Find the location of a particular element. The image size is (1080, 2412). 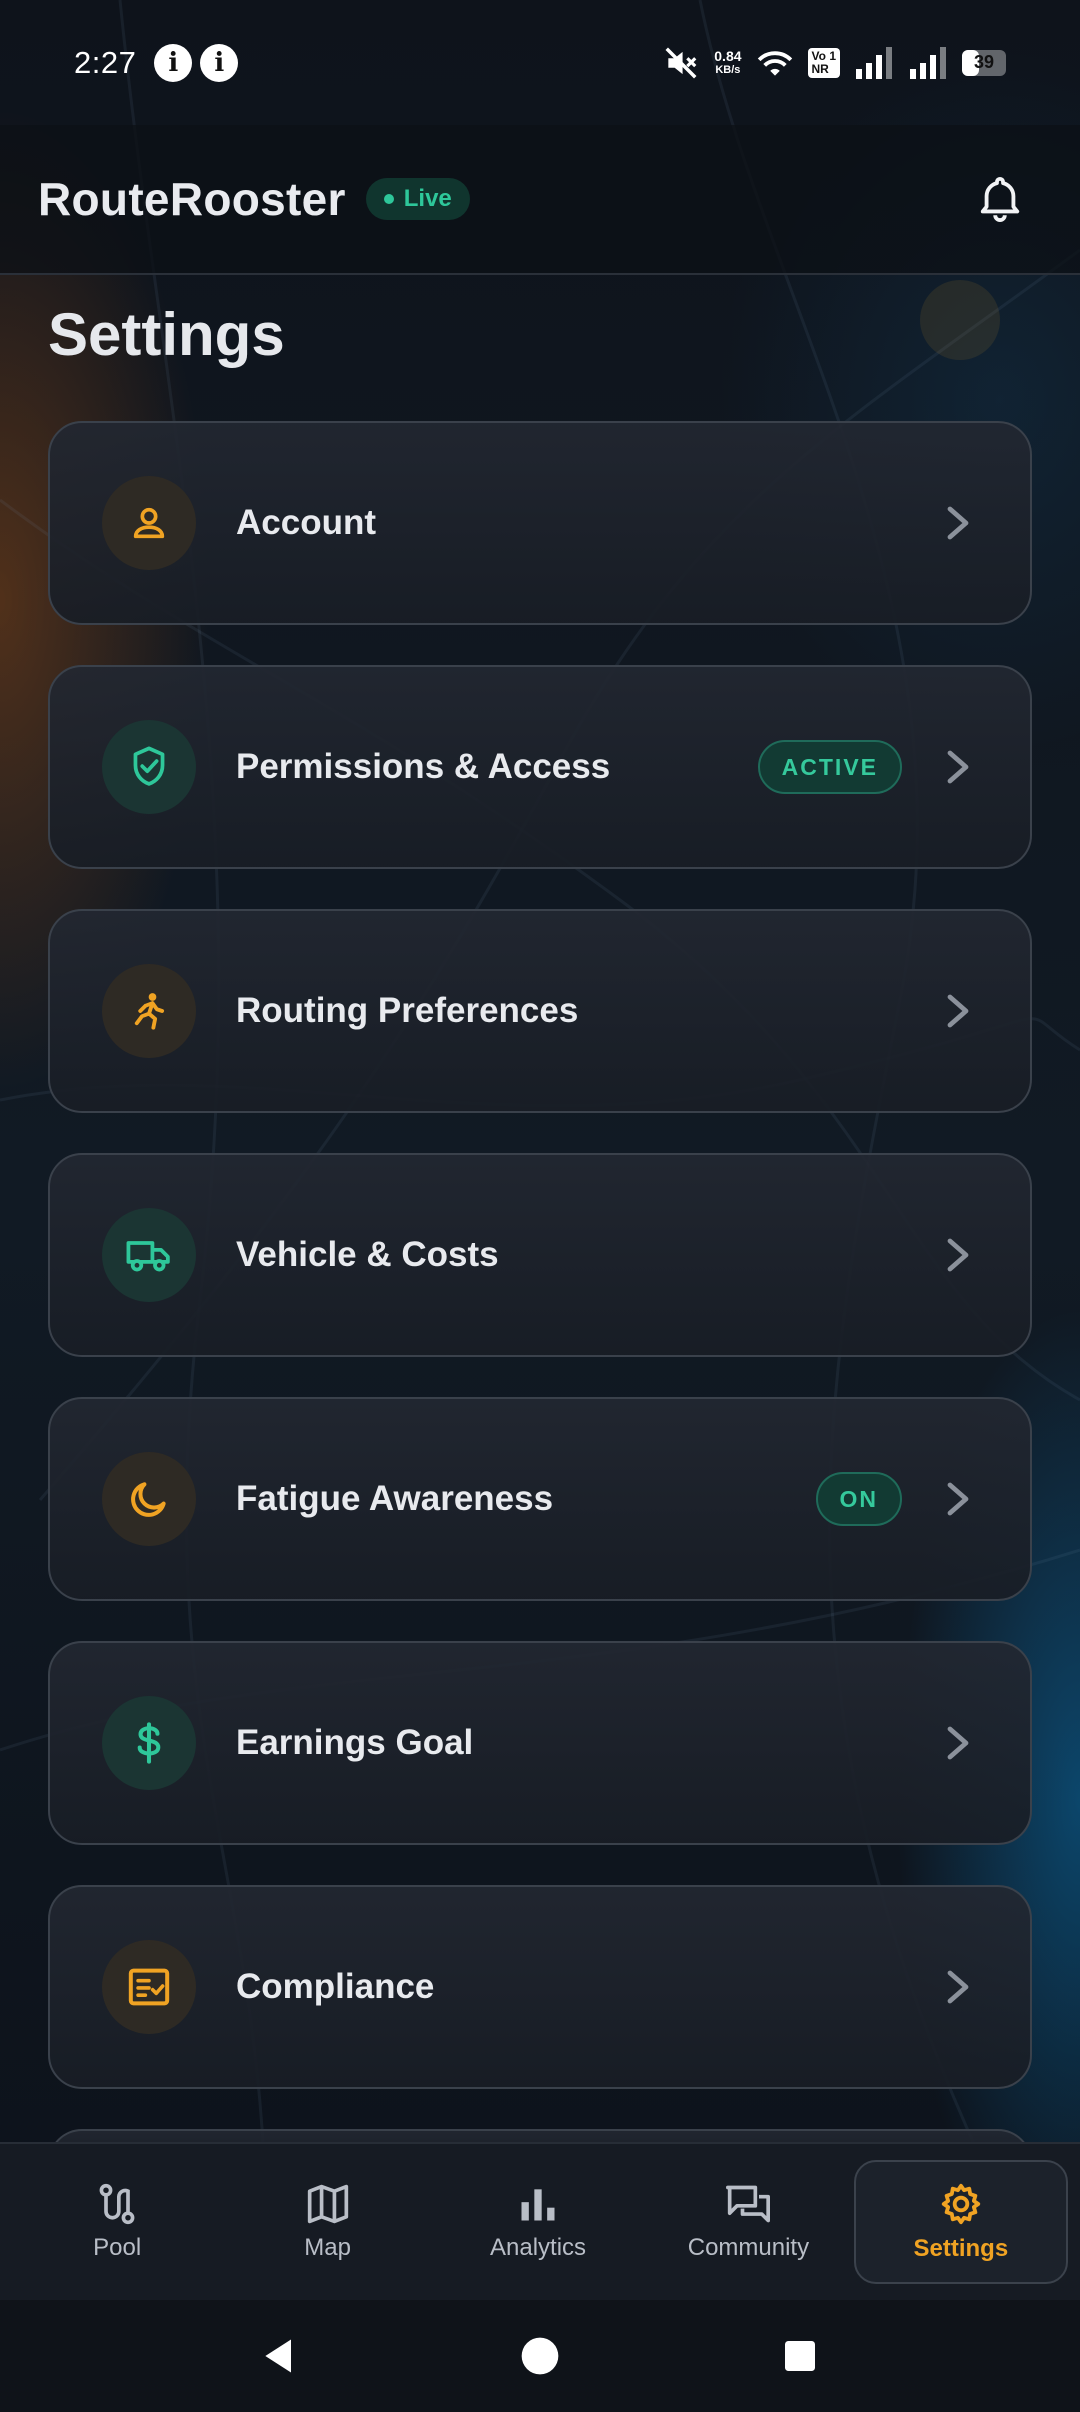

status-right: 0.84 KB/s Vo 1 NR 39 is located at coordinates (834, 63).